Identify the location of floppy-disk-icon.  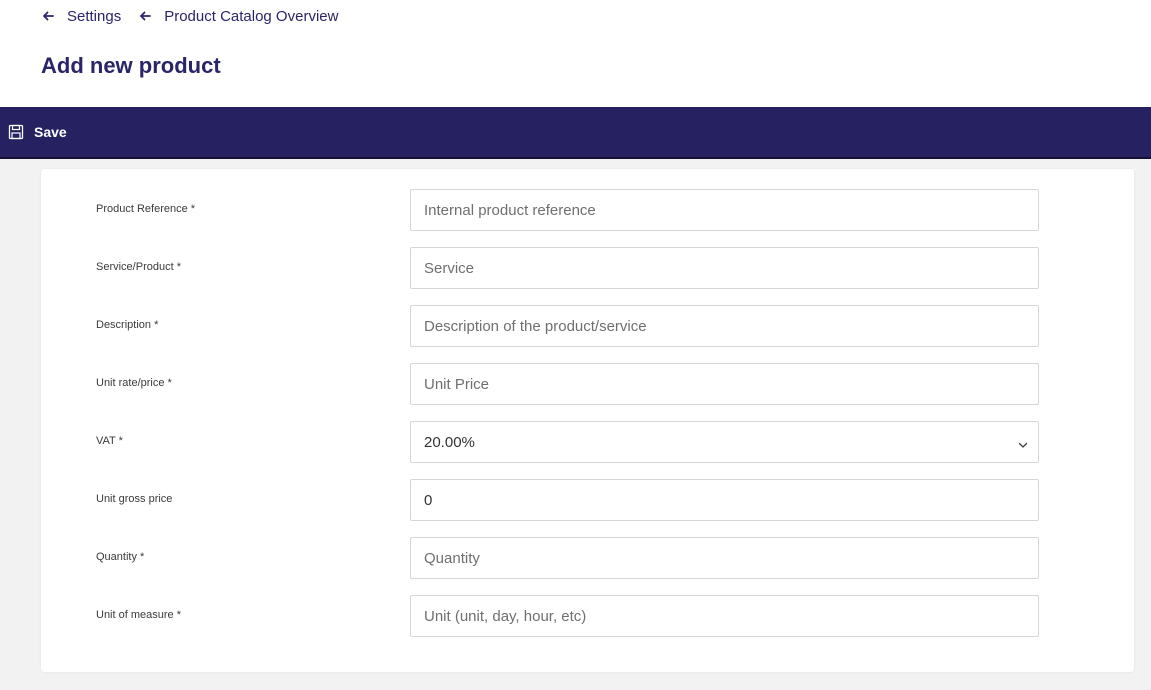
(16, 132).